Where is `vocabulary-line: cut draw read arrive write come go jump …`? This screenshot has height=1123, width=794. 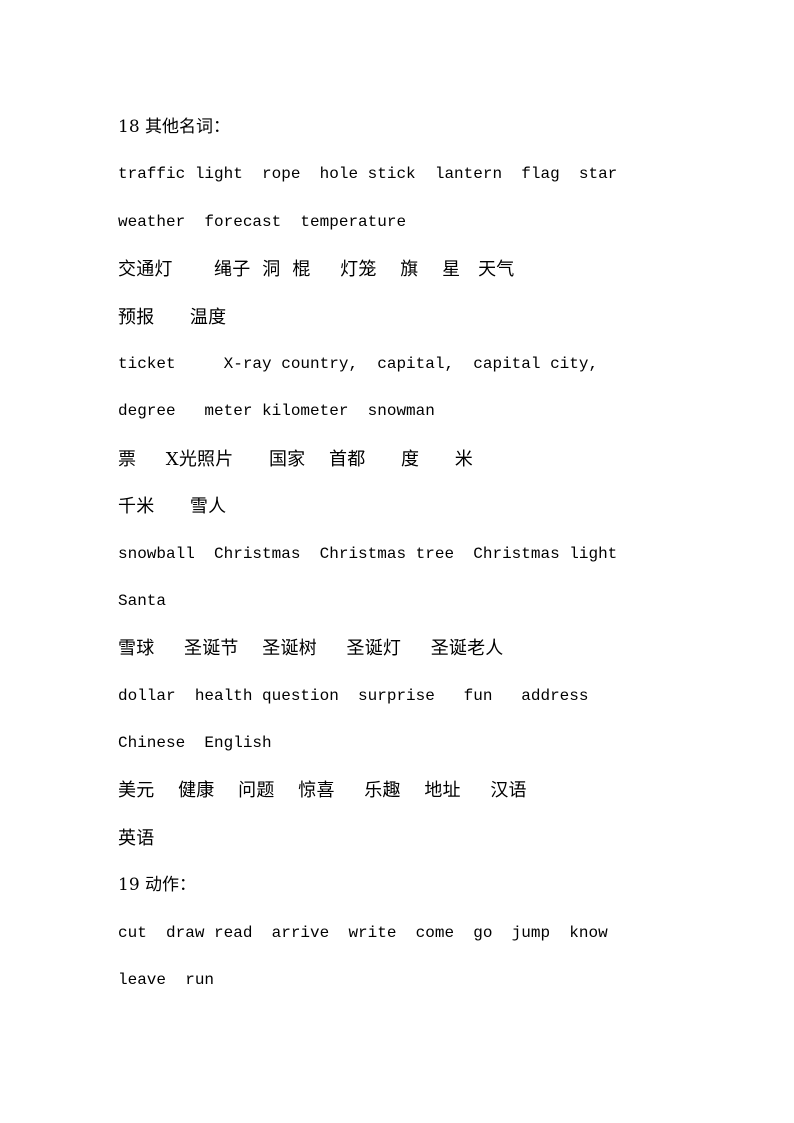
vocabulary-line: cut draw read arrive write come go jump … is located at coordinates (363, 932).